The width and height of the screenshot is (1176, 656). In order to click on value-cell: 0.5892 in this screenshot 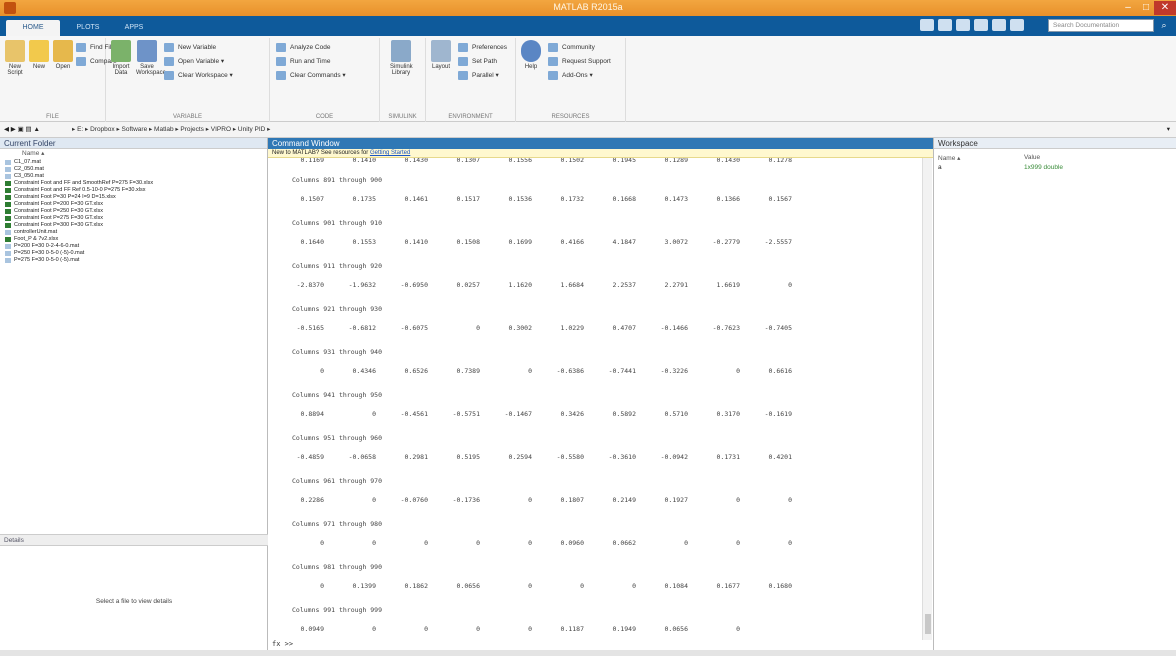, I will do `click(624, 414)`.